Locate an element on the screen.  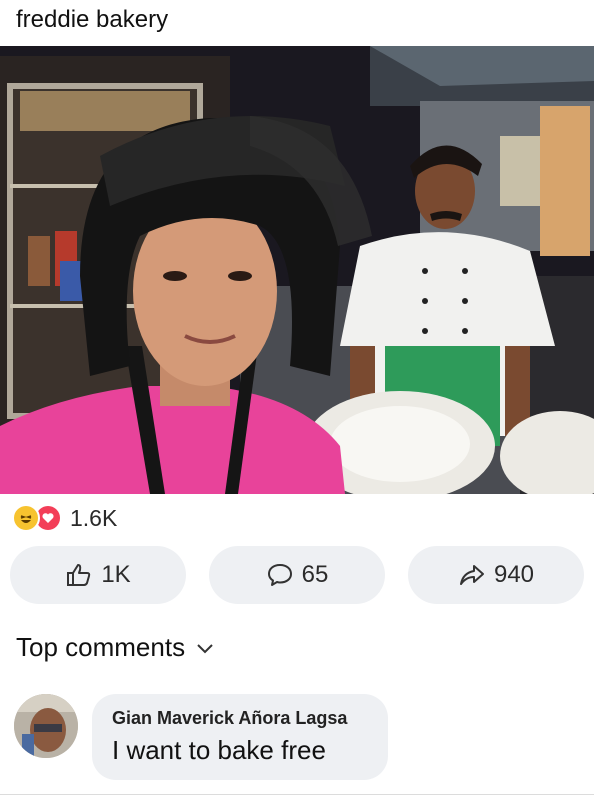
action-bar: 1K 65 940 is located at coordinates (297, 575).